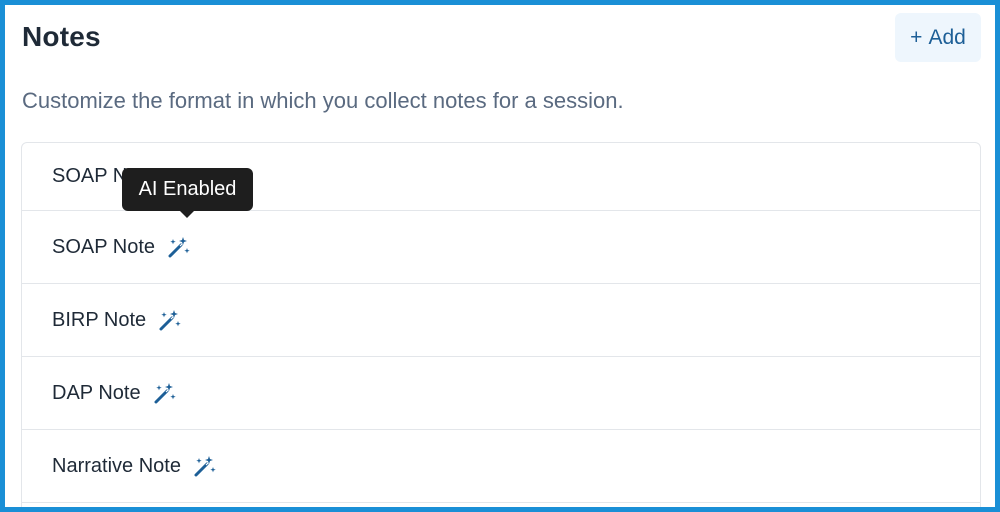 Image resolution: width=1000 pixels, height=512 pixels. I want to click on page-title: Notes, so click(61, 36).